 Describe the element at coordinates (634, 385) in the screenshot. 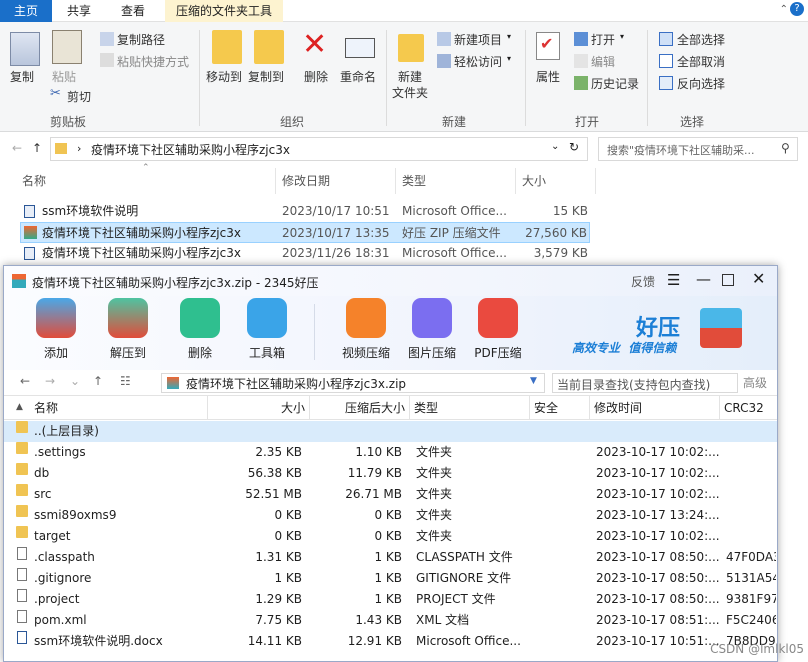

I see `archive-search-placeholder: 当前目录查找(支持包内查找)` at that location.